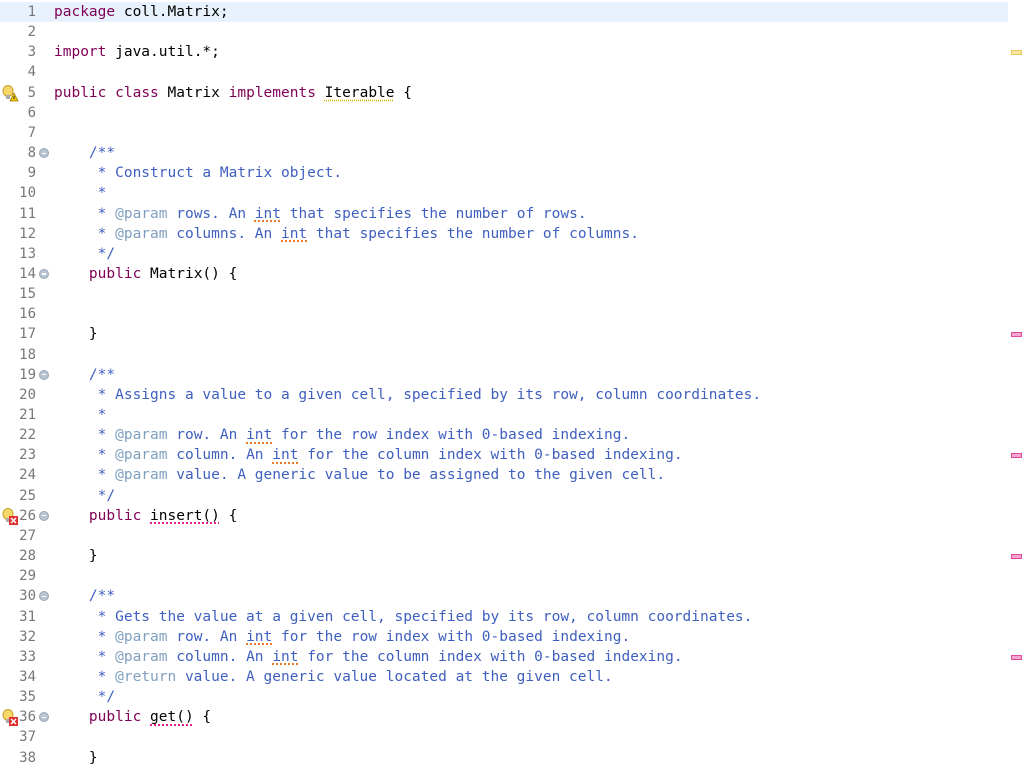 The height and width of the screenshot is (773, 1024). What do you see at coordinates (31, 92) in the screenshot?
I see `line-number: 5` at bounding box center [31, 92].